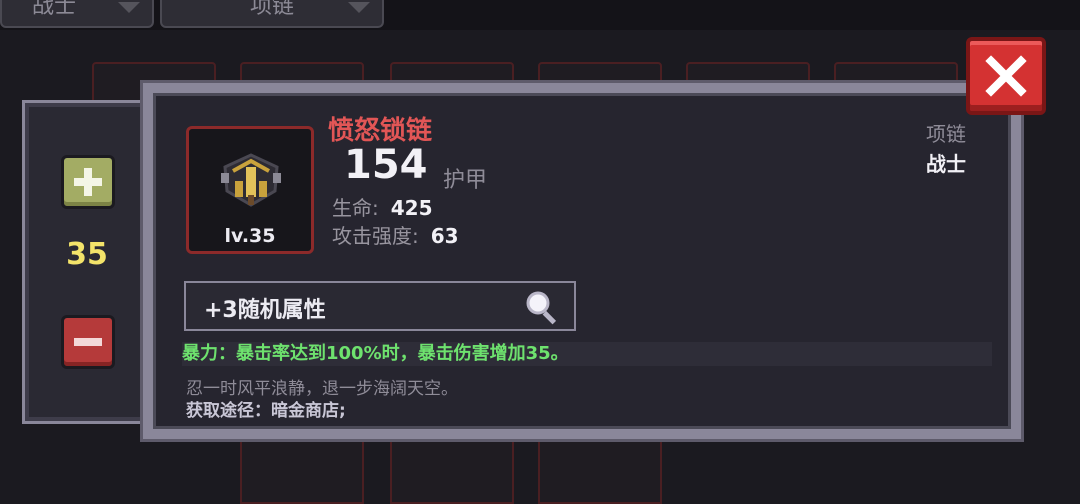 The image size is (1080, 504). I want to click on slot-filter-label: 项链, so click(272, 9).